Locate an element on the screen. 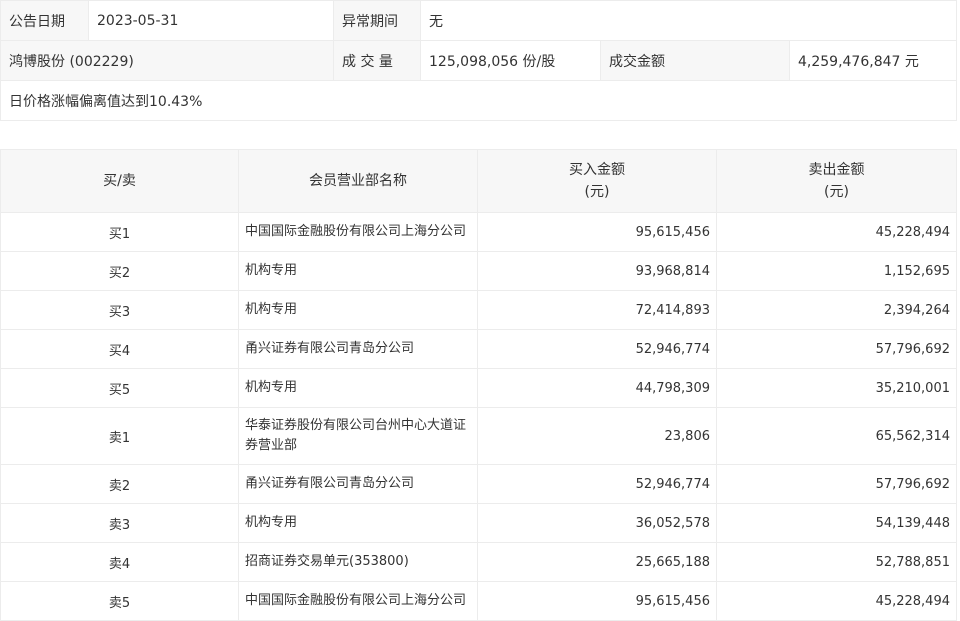 The image size is (960, 621). row-side: 卖4 is located at coordinates (119, 562).